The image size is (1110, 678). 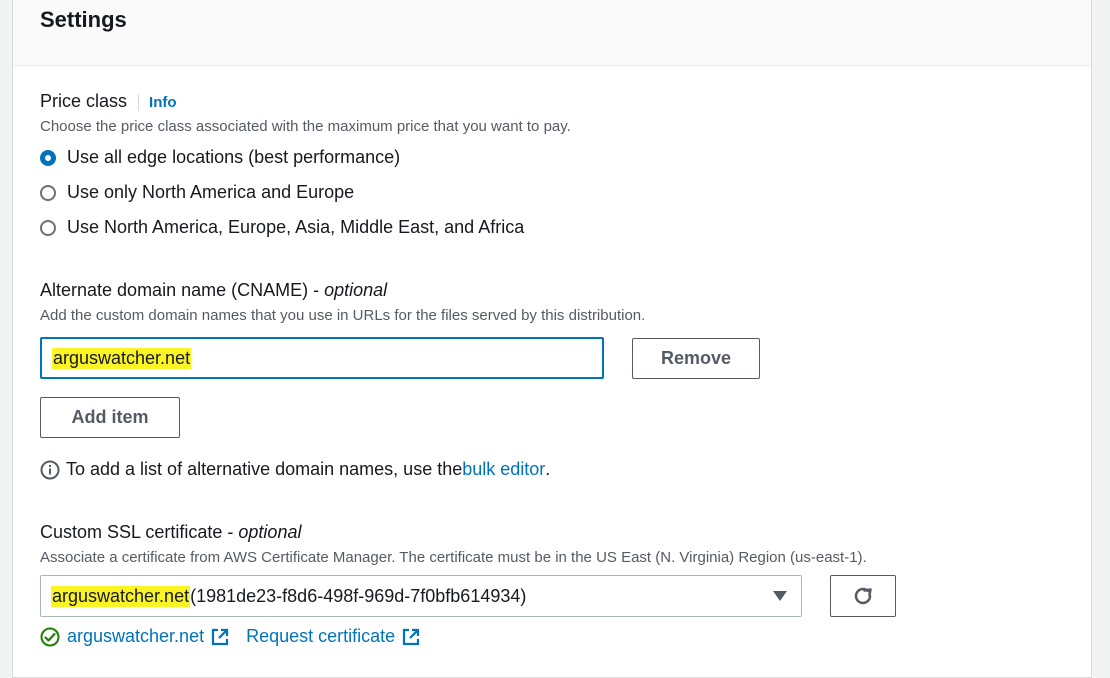 I want to click on panel-title: Settings, so click(x=83, y=19).